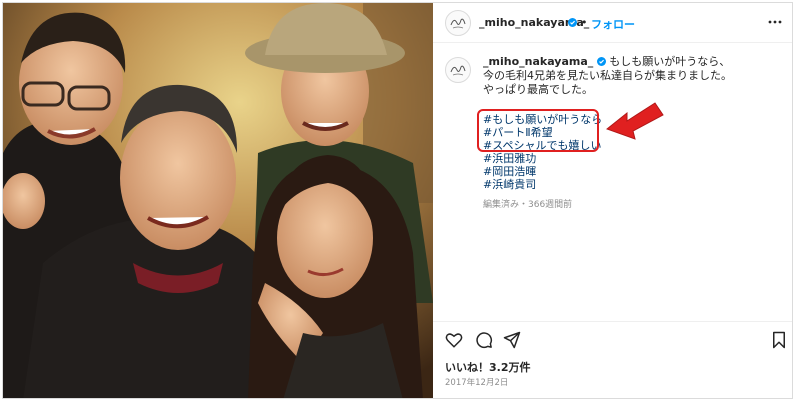  Describe the element at coordinates (538, 61) in the screenshot. I see `caption-username: _miho_nakayama_` at that location.